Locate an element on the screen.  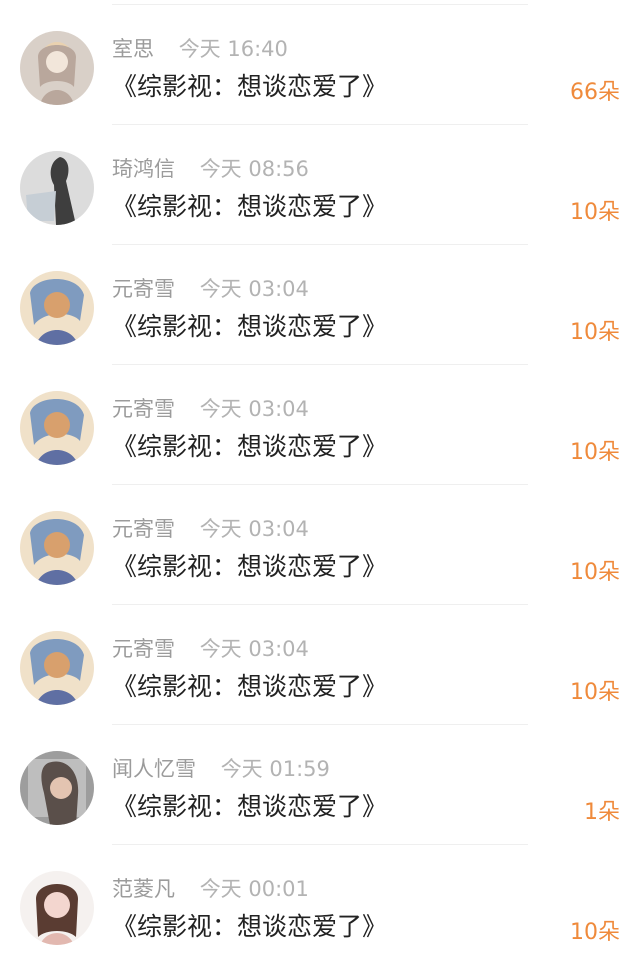
message-row-7: 闻人忆雪 今天 01:59 《综影视：想谈恋爱了》 1朵 is located at coordinates (320, 785).